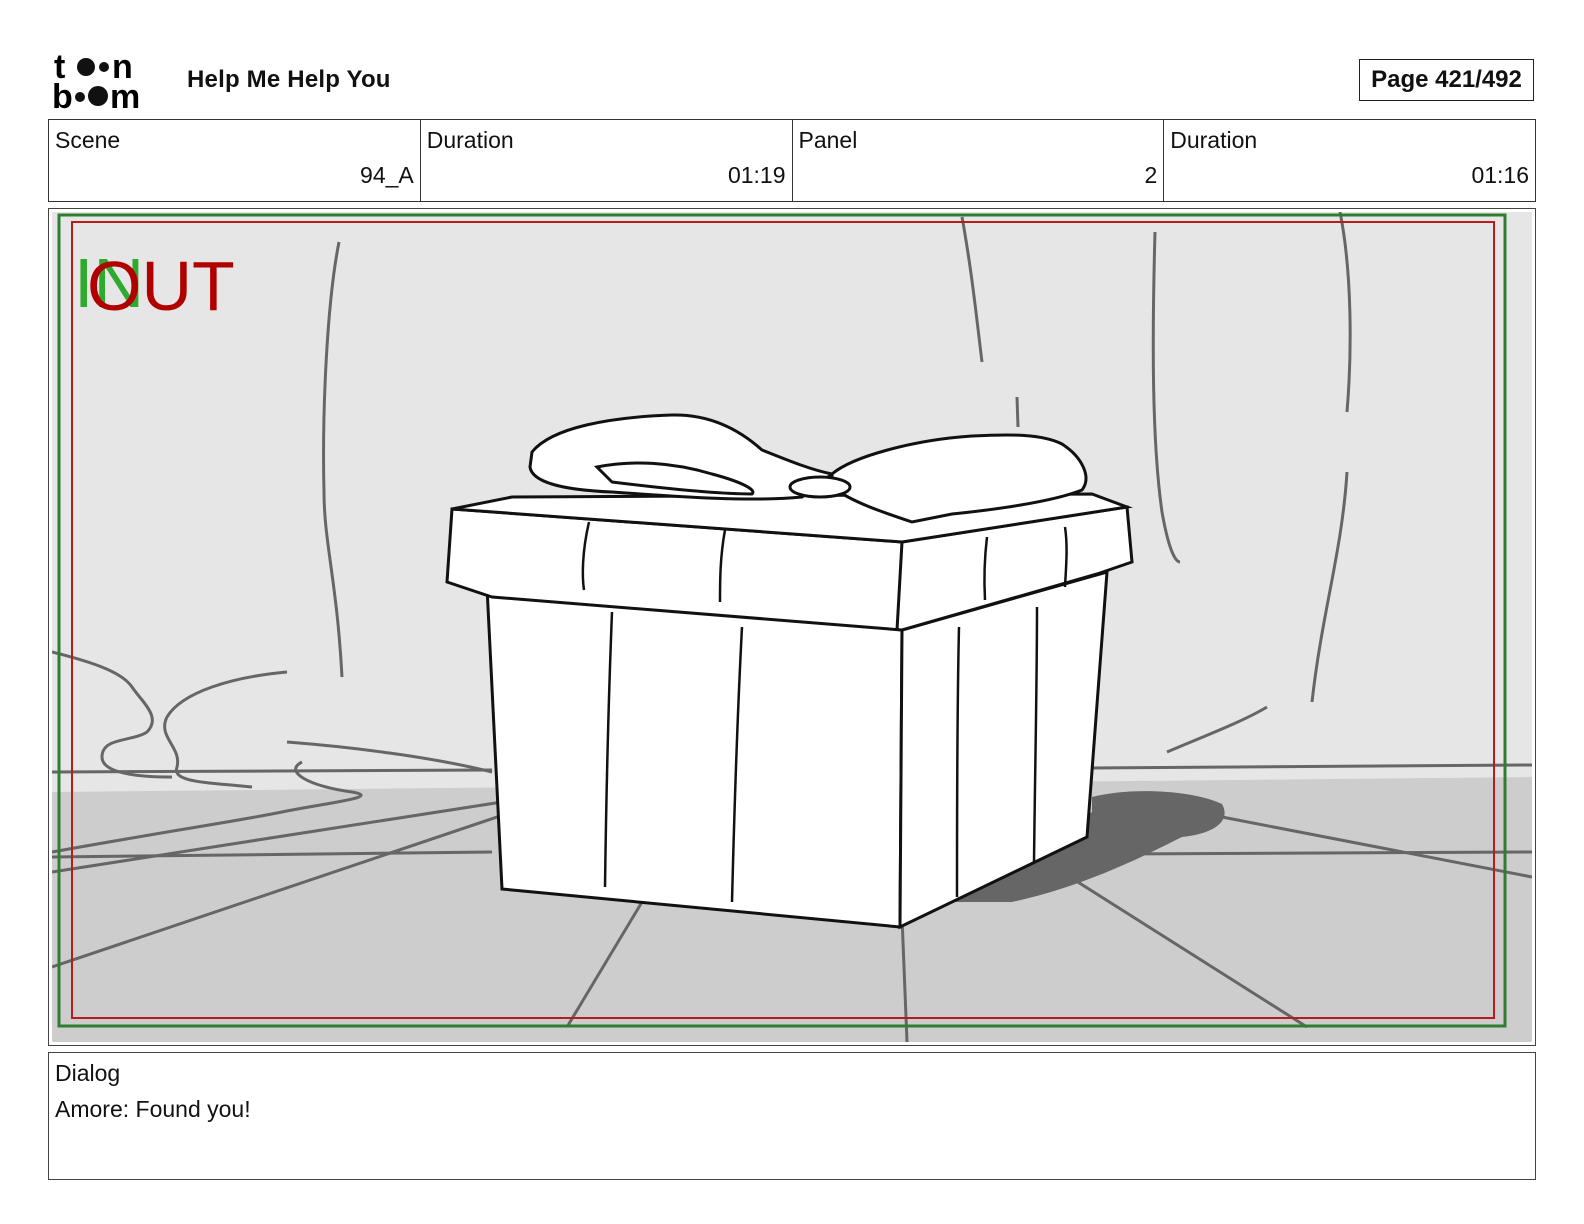 The image size is (1584, 1224). What do you see at coordinates (62, 95) in the screenshot?
I see `svg-text: b` at bounding box center [62, 95].